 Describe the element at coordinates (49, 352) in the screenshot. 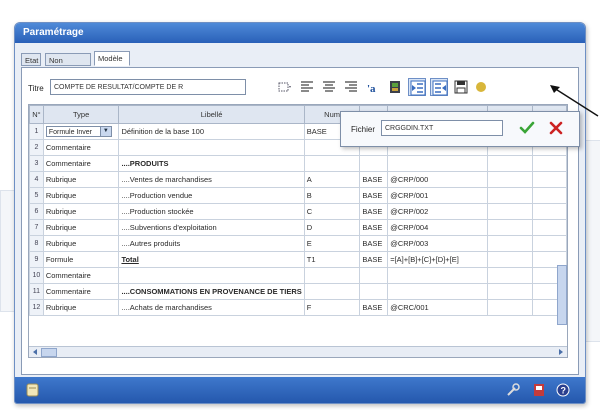

I see `horizontal-scroll-thumb` at that location.